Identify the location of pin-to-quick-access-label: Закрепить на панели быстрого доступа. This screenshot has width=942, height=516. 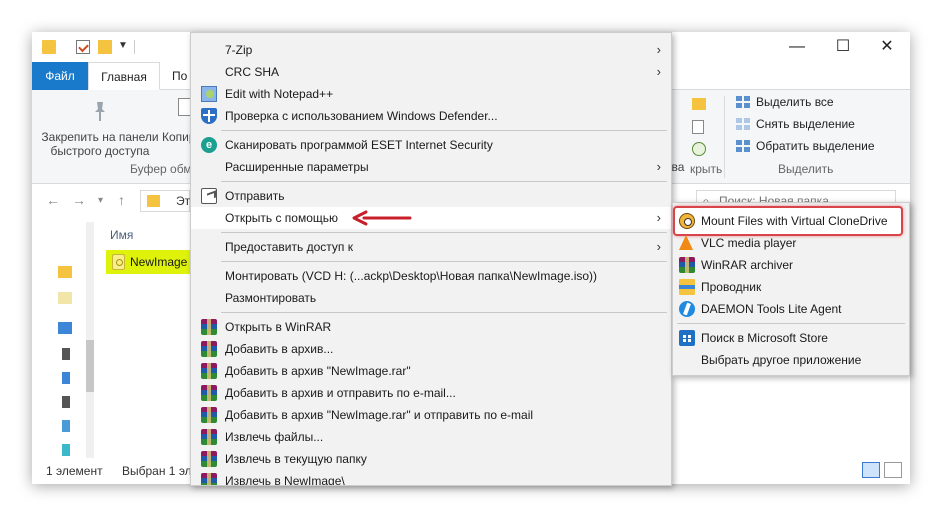
(100, 144).